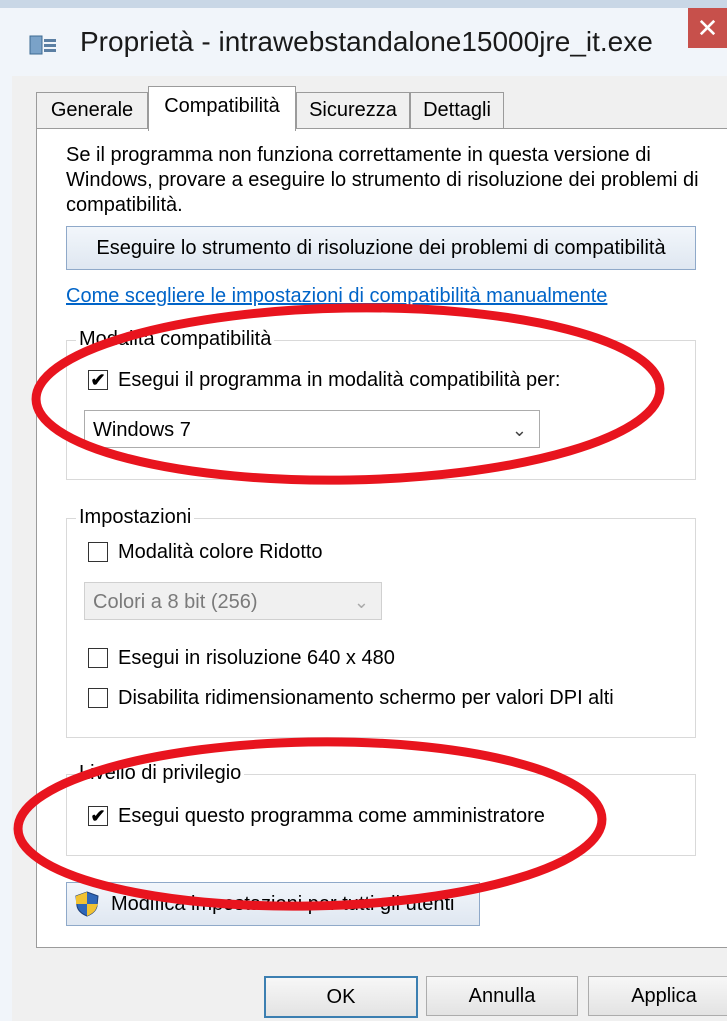 Image resolution: width=727 pixels, height=1021 pixels. I want to click on tab-dettagli: Dettagli, so click(457, 110).